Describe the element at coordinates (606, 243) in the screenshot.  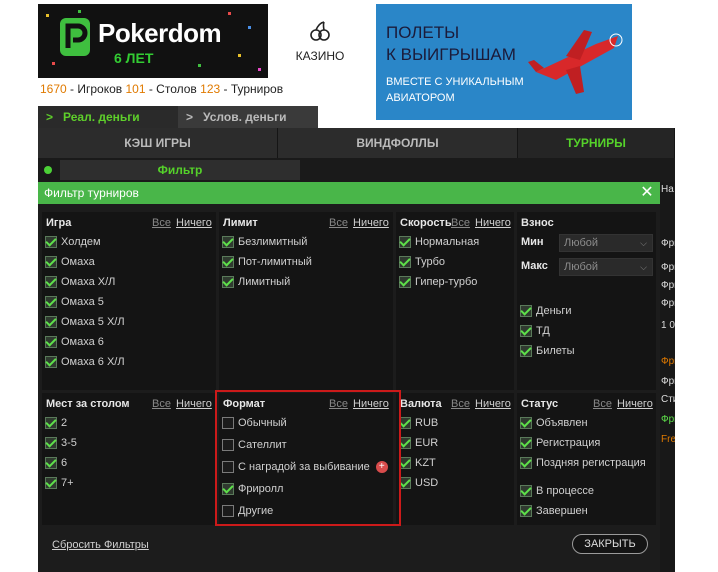
I see `min-buyin-select: Любой ⌵` at that location.